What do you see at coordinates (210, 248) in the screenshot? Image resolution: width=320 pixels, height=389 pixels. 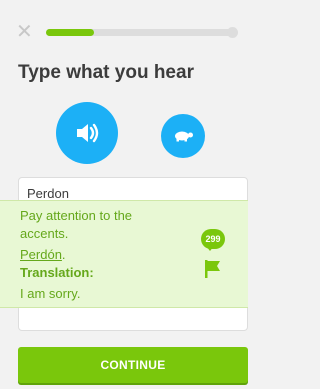 I see `comment-bubble-tail` at bounding box center [210, 248].